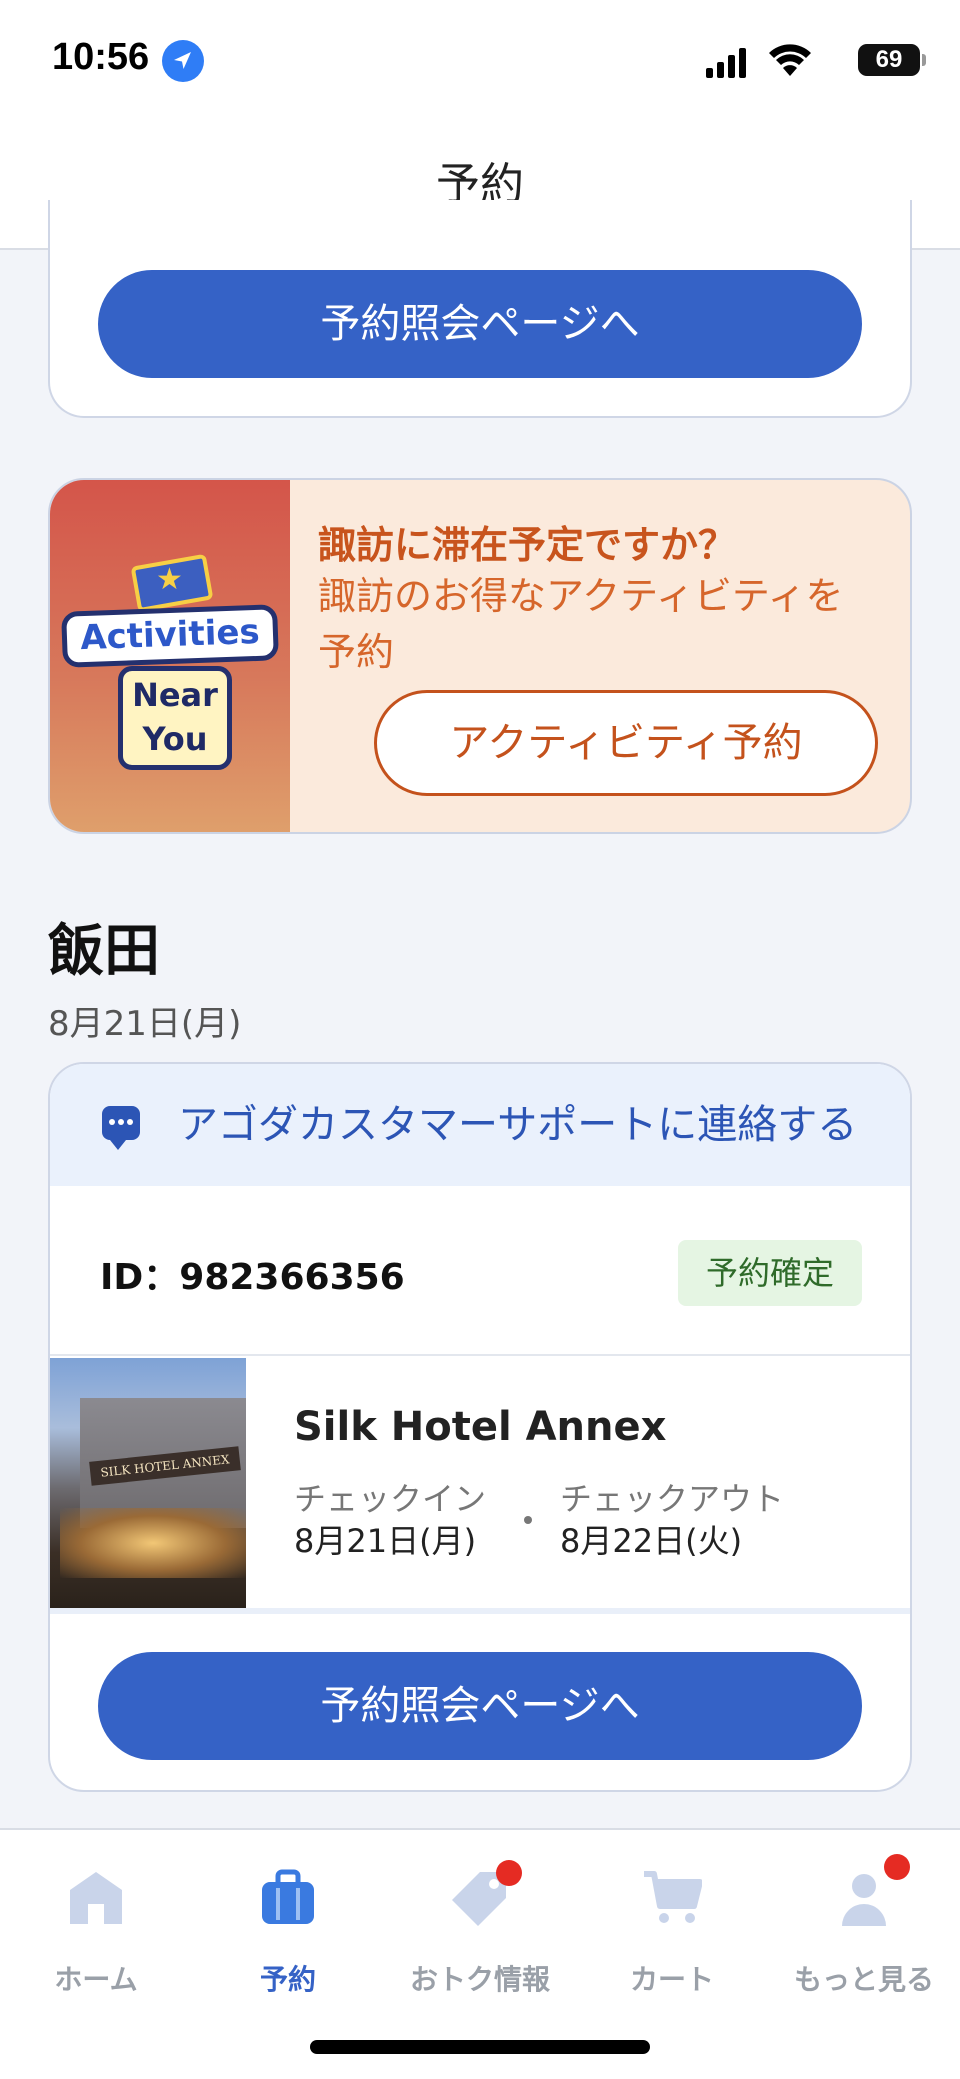 This screenshot has height=2079, width=960. Describe the element at coordinates (527, 545) in the screenshot. I see `banner-title: 諏訪に滞在予定ですか？` at that location.